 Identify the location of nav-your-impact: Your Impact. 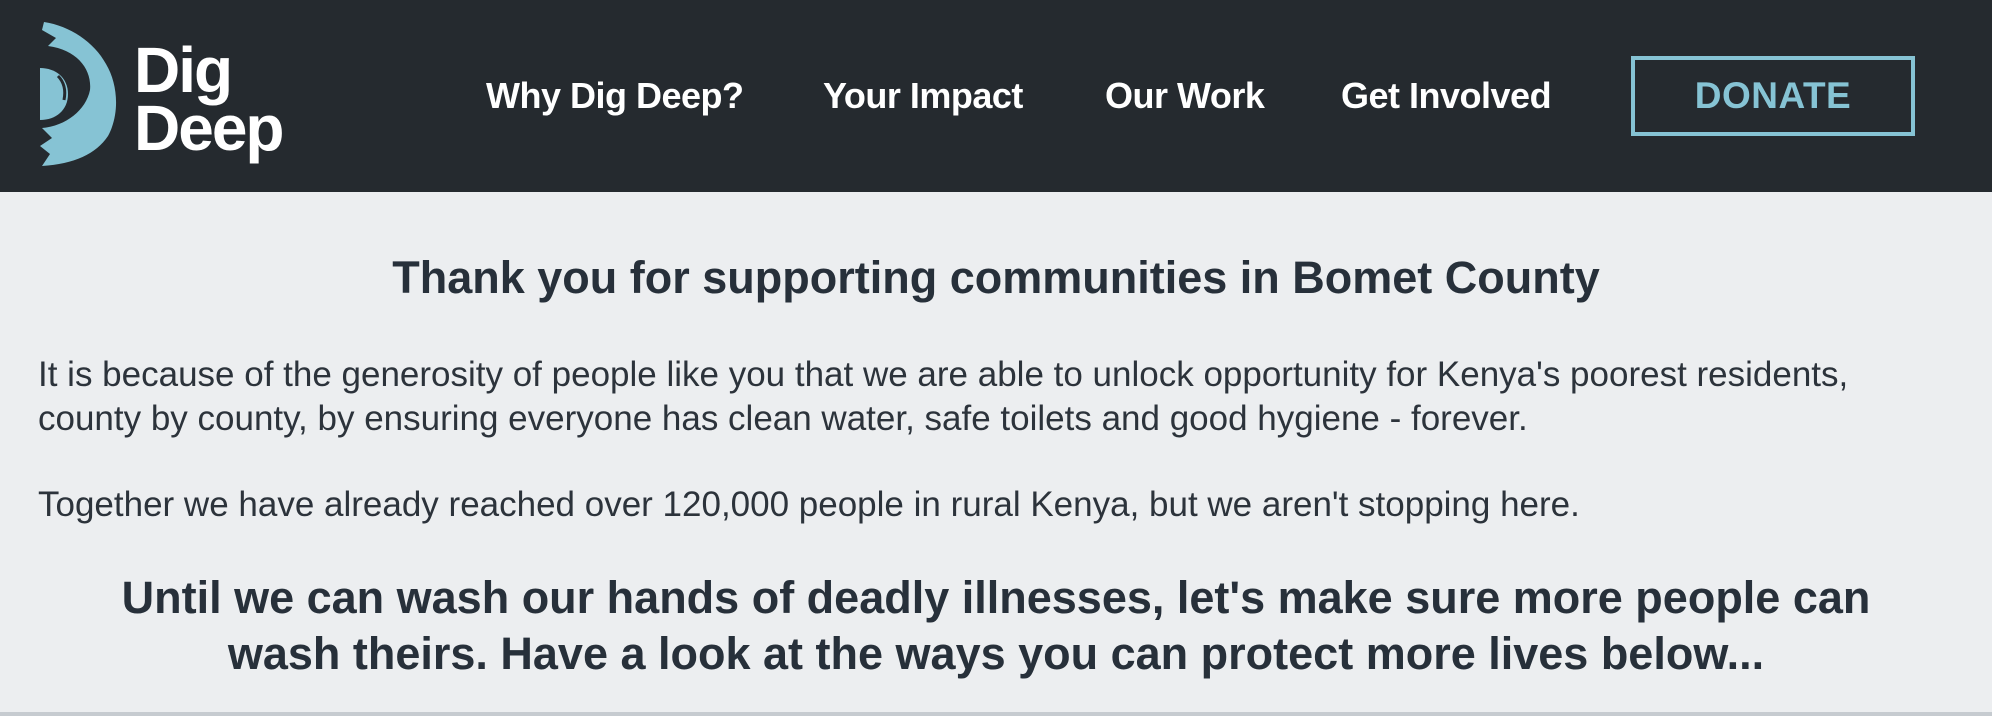
(923, 96).